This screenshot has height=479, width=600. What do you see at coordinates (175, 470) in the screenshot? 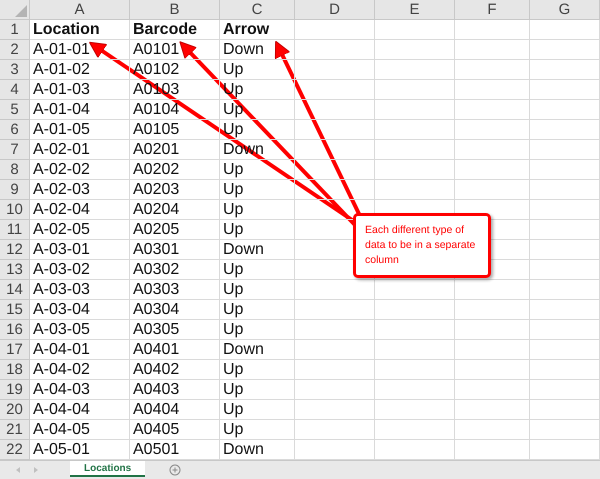
I see `add-sheet-icon` at bounding box center [175, 470].